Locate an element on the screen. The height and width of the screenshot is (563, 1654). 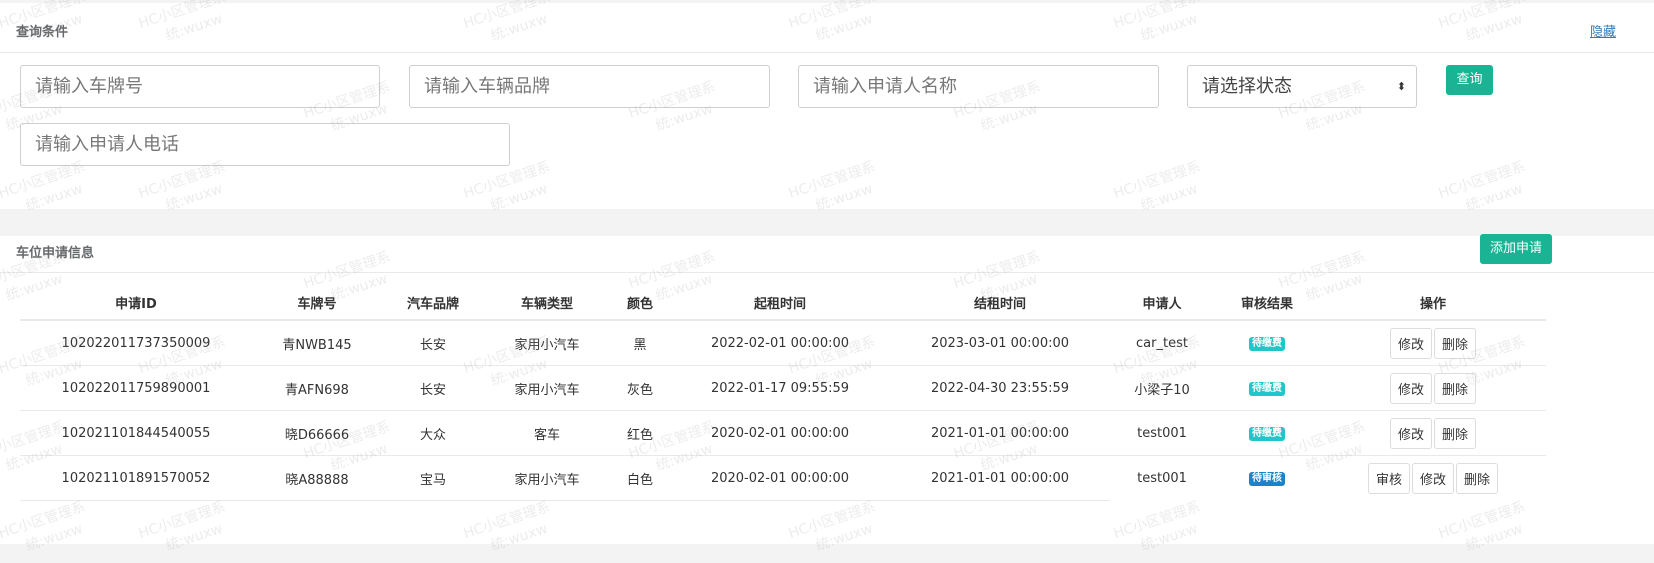
header-end-time: 结租时间 is located at coordinates (1000, 303).